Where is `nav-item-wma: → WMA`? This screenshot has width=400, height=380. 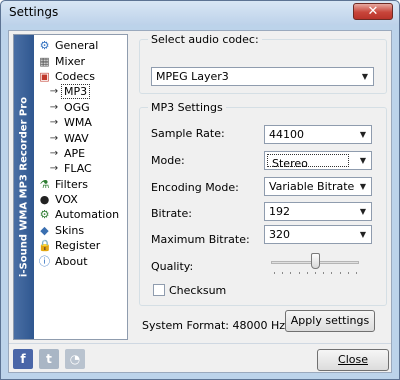 nav-item-wma: → WMA is located at coordinates (83, 122).